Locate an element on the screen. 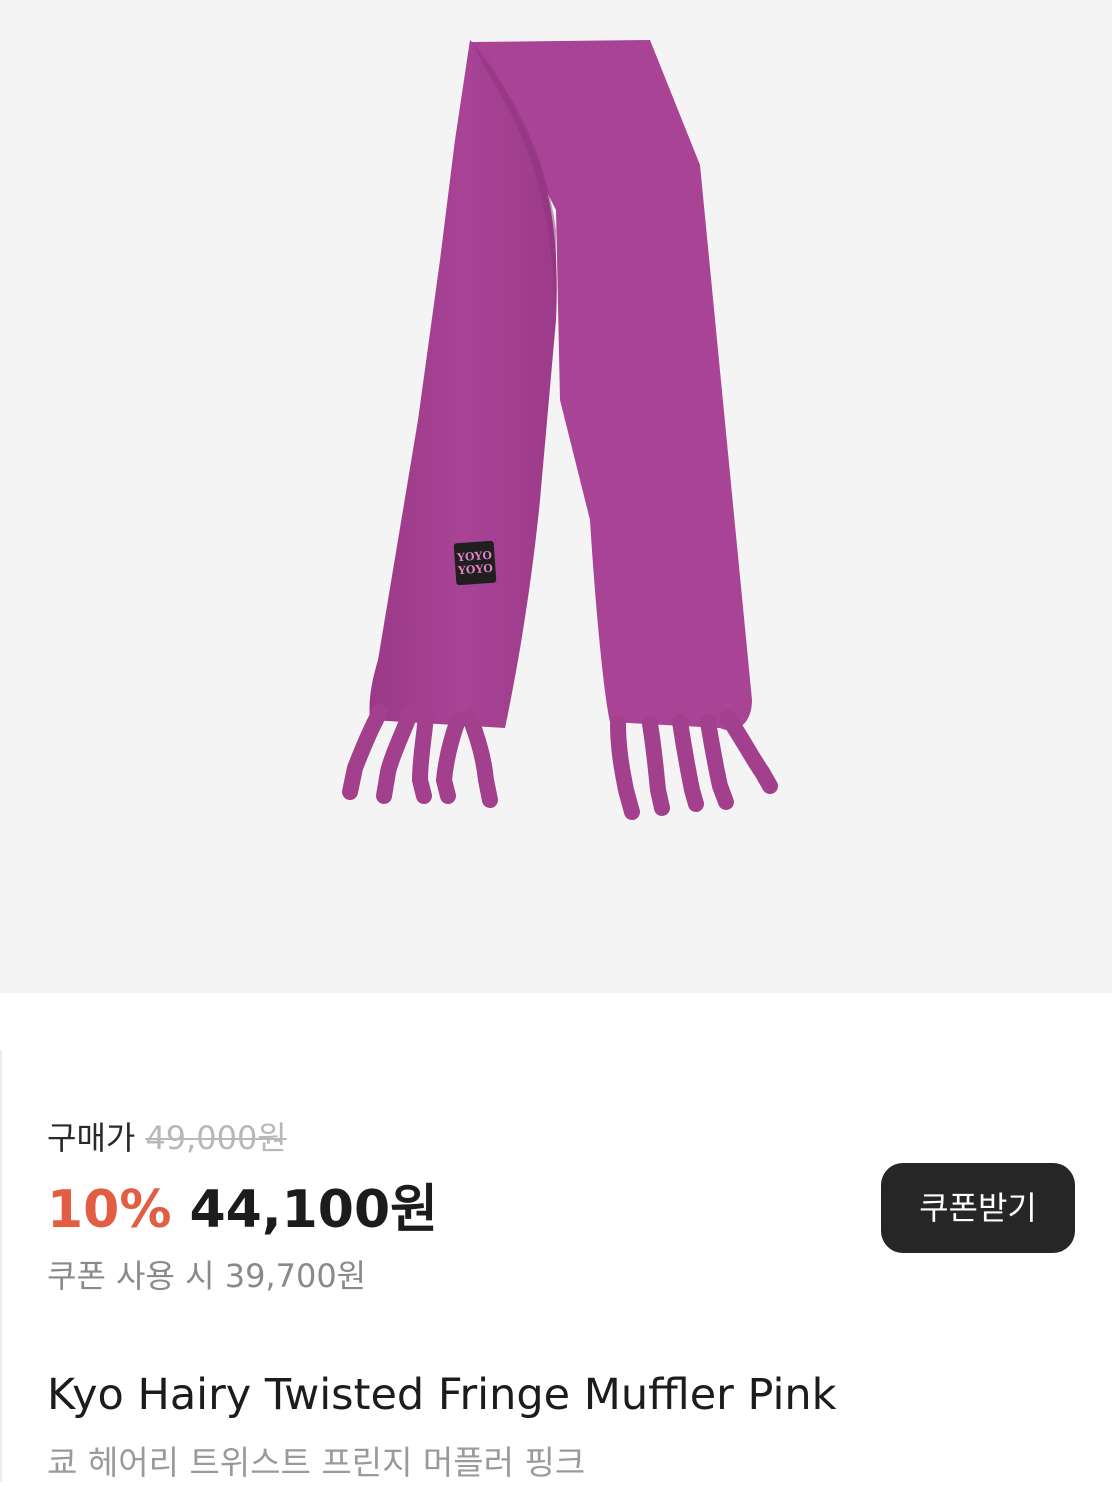  scarf-fringe-right is located at coordinates (694, 765).